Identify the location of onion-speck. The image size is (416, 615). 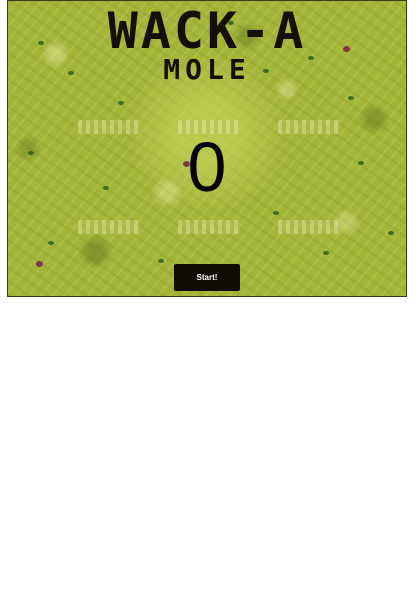
(39, 264).